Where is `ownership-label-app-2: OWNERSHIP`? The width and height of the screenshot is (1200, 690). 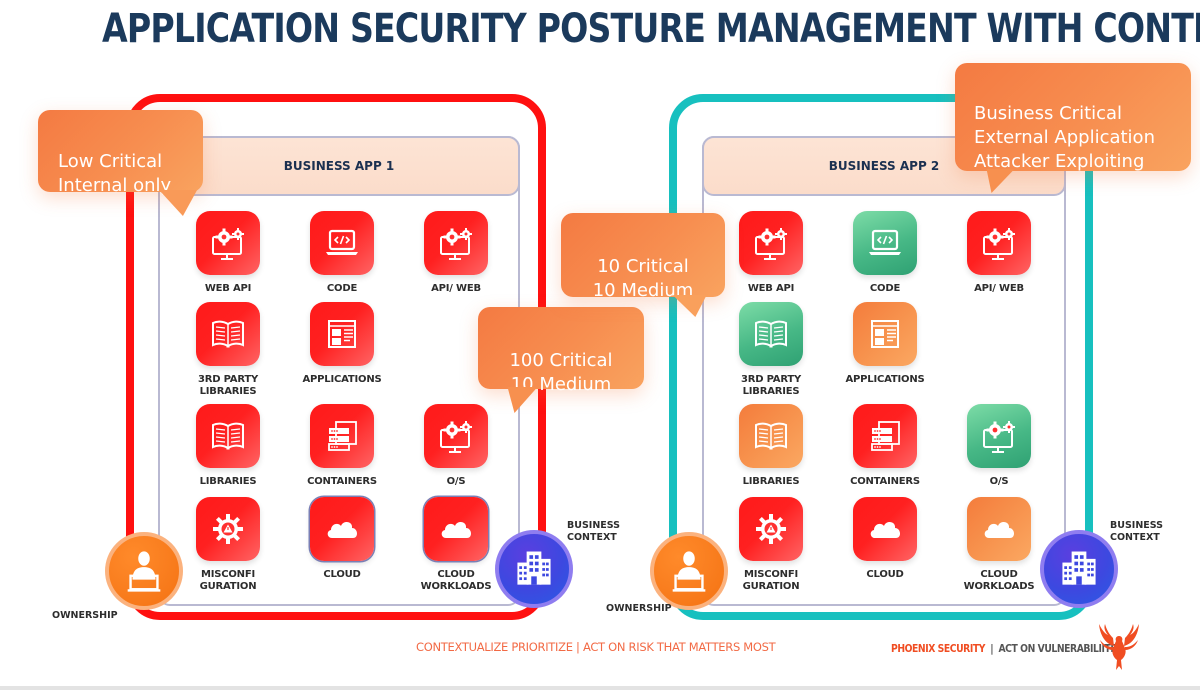
ownership-label-app-2: OWNERSHIP is located at coordinates (639, 608).